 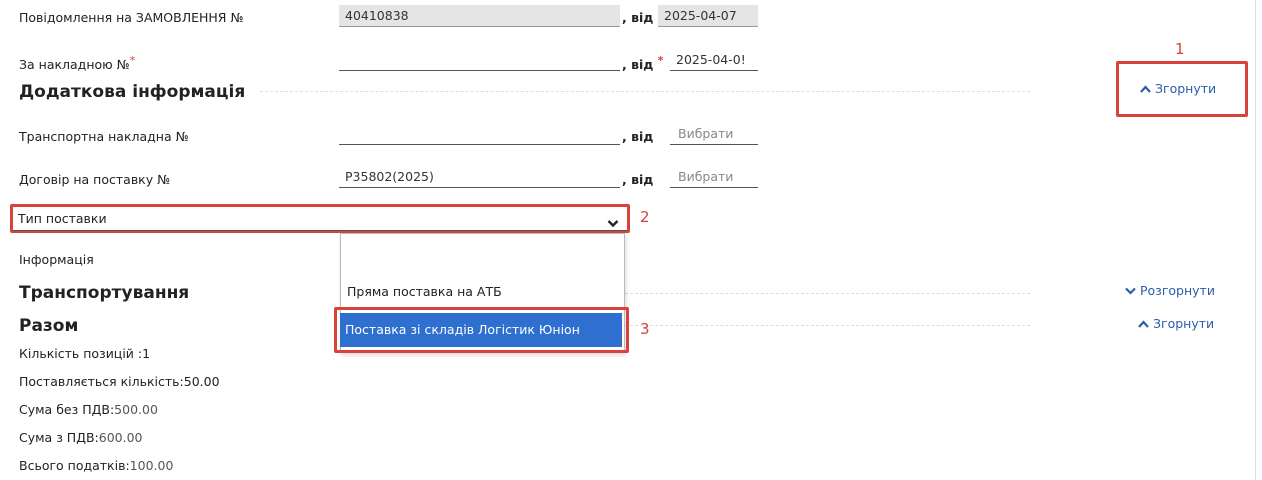 What do you see at coordinates (638, 17) in the screenshot?
I see `order-date-sep: , від` at bounding box center [638, 17].